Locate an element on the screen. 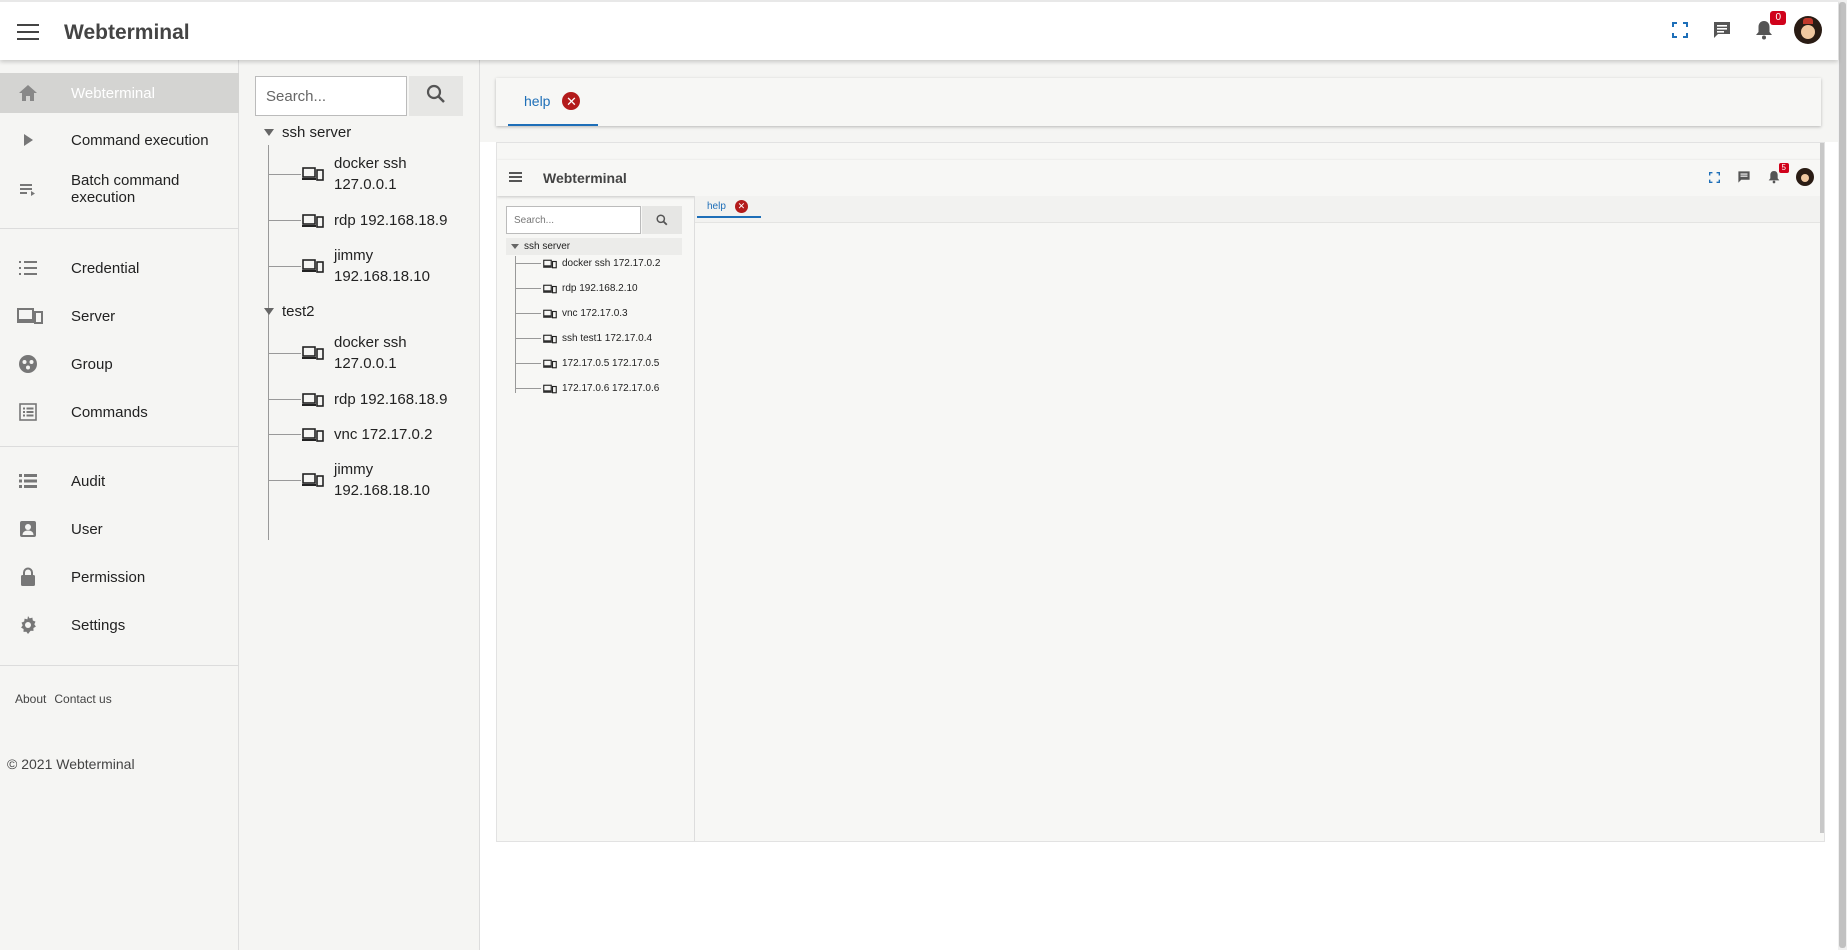 The width and height of the screenshot is (1847, 950). tree-node: vnc 172.17.0.2 is located at coordinates (350, 434).